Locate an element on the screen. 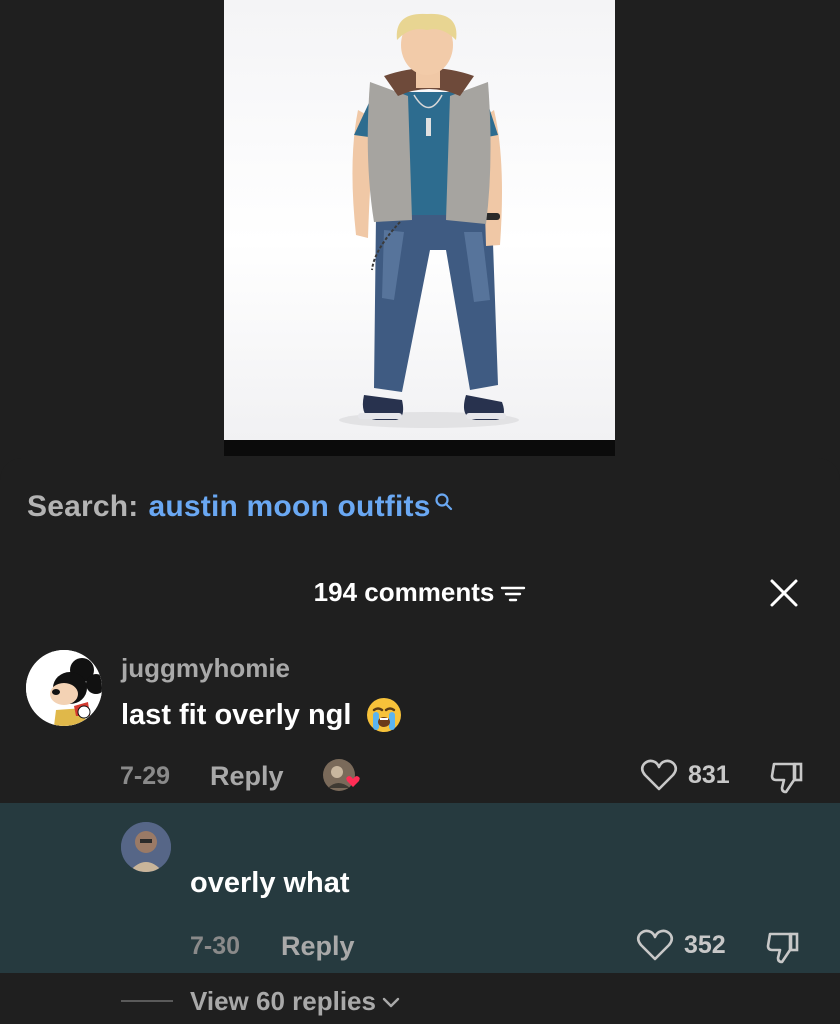 The width and height of the screenshot is (840, 1024). reply-comment-text: overly what is located at coordinates (270, 883).